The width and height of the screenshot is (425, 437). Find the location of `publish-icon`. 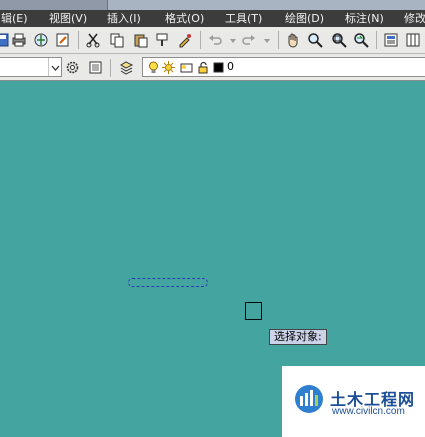

publish-icon is located at coordinates (40, 39).